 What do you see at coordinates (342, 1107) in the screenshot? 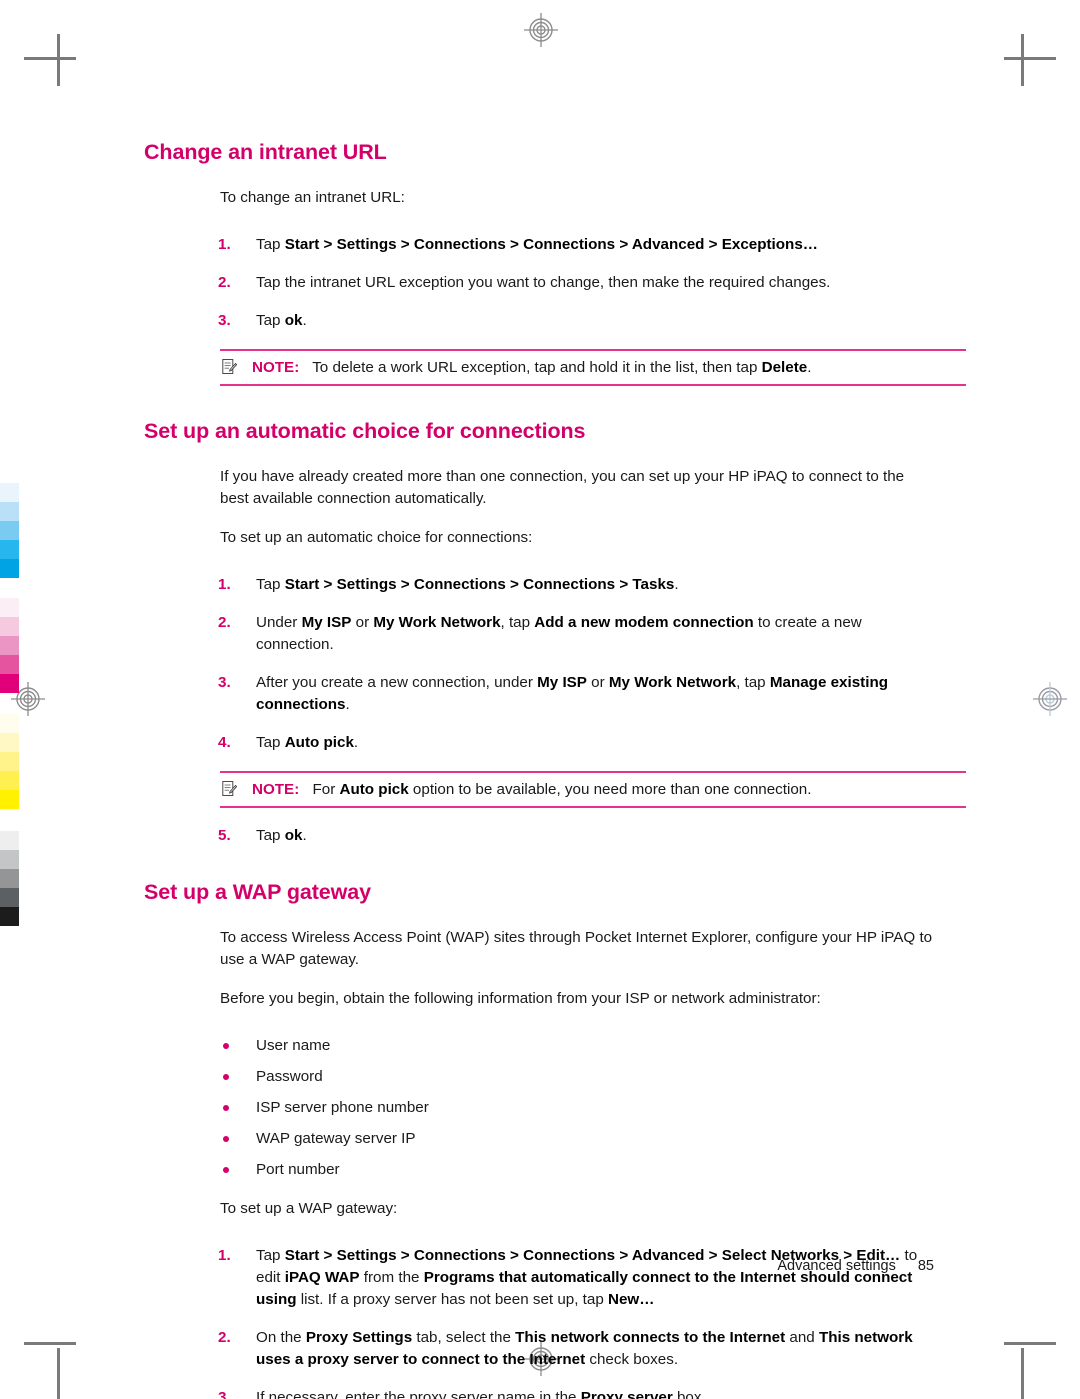
I see `bullet-text: ISP server phone number` at bounding box center [342, 1107].